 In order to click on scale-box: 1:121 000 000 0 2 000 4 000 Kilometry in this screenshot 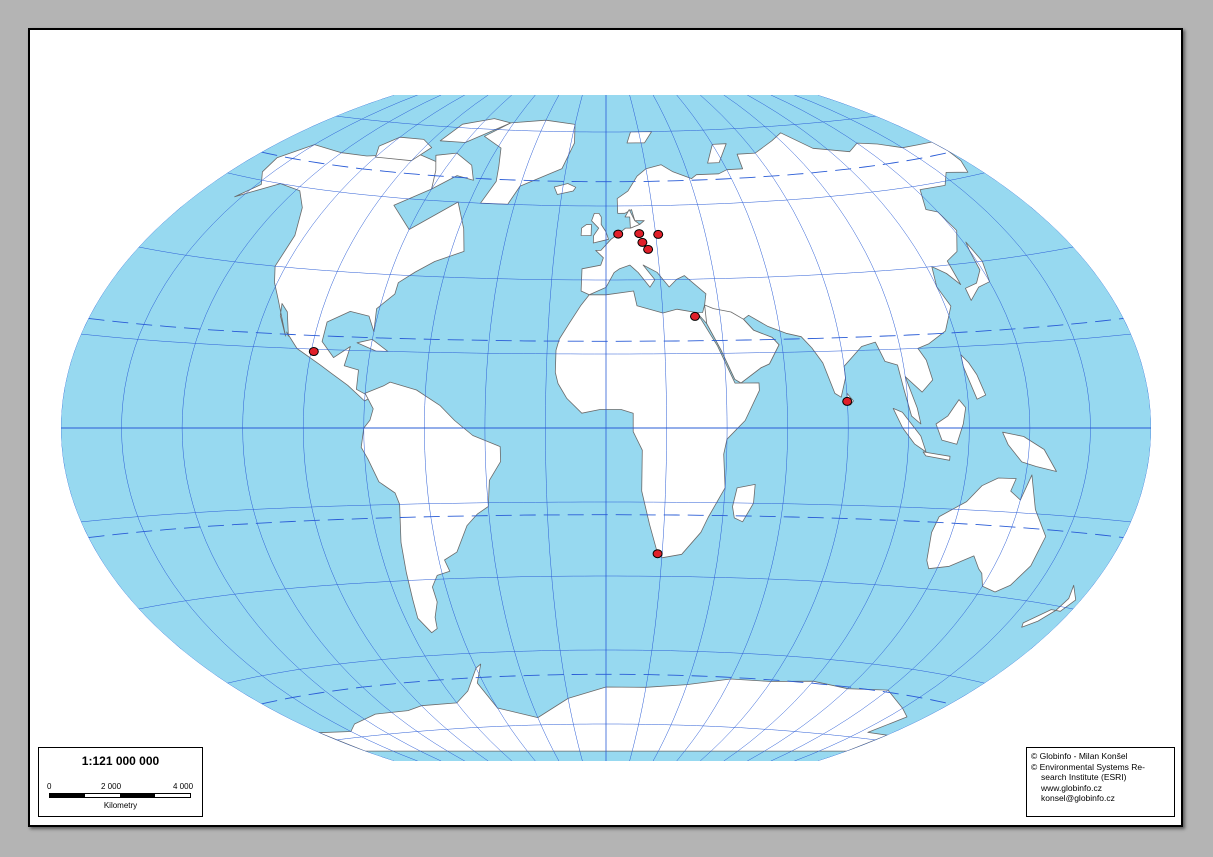, I will do `click(120, 782)`.